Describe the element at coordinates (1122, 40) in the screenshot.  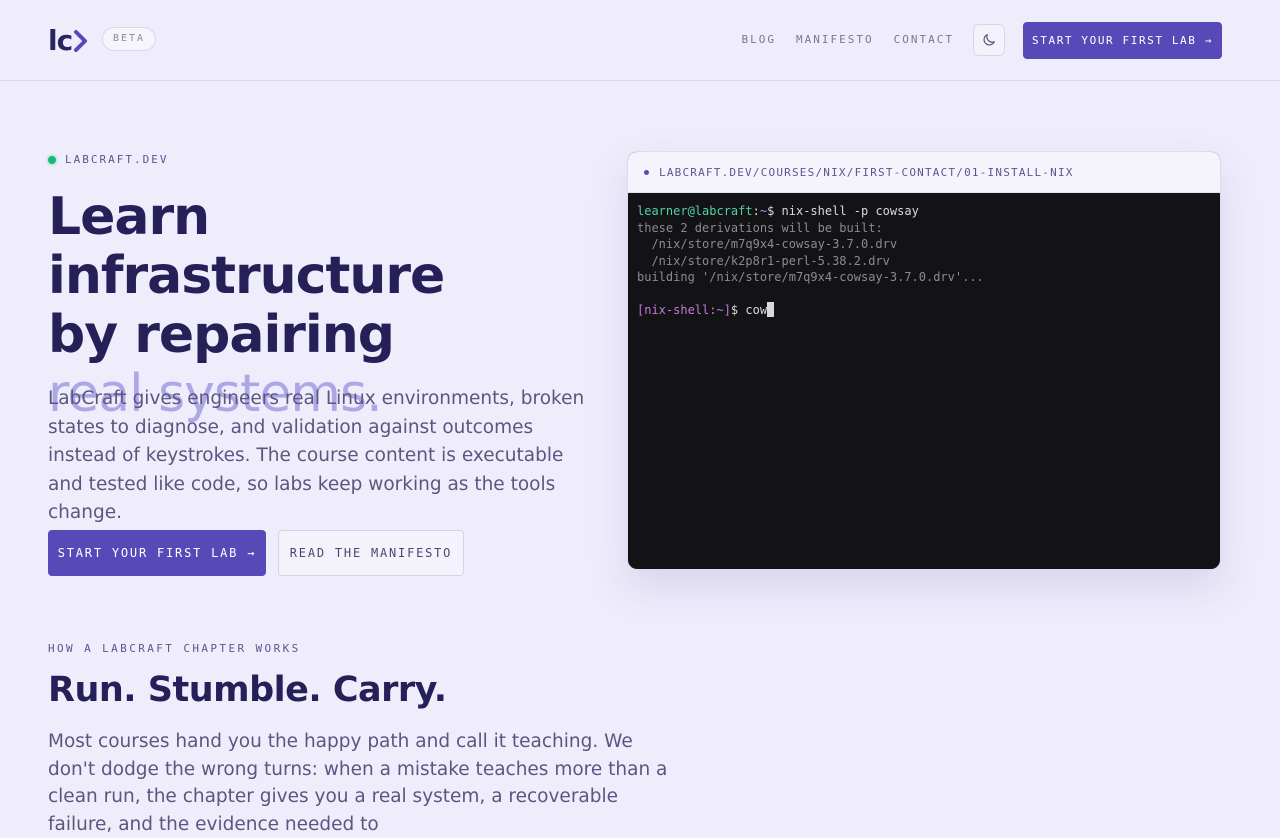
I see `start-first-lab-header-button: START YOUR FIRST LAB →` at that location.